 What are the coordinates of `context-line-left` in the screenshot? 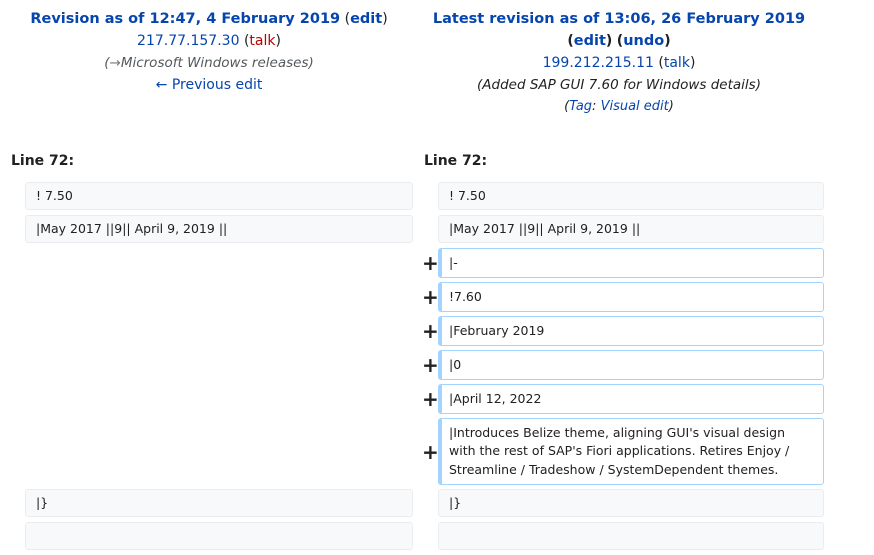 It's located at (219, 536).